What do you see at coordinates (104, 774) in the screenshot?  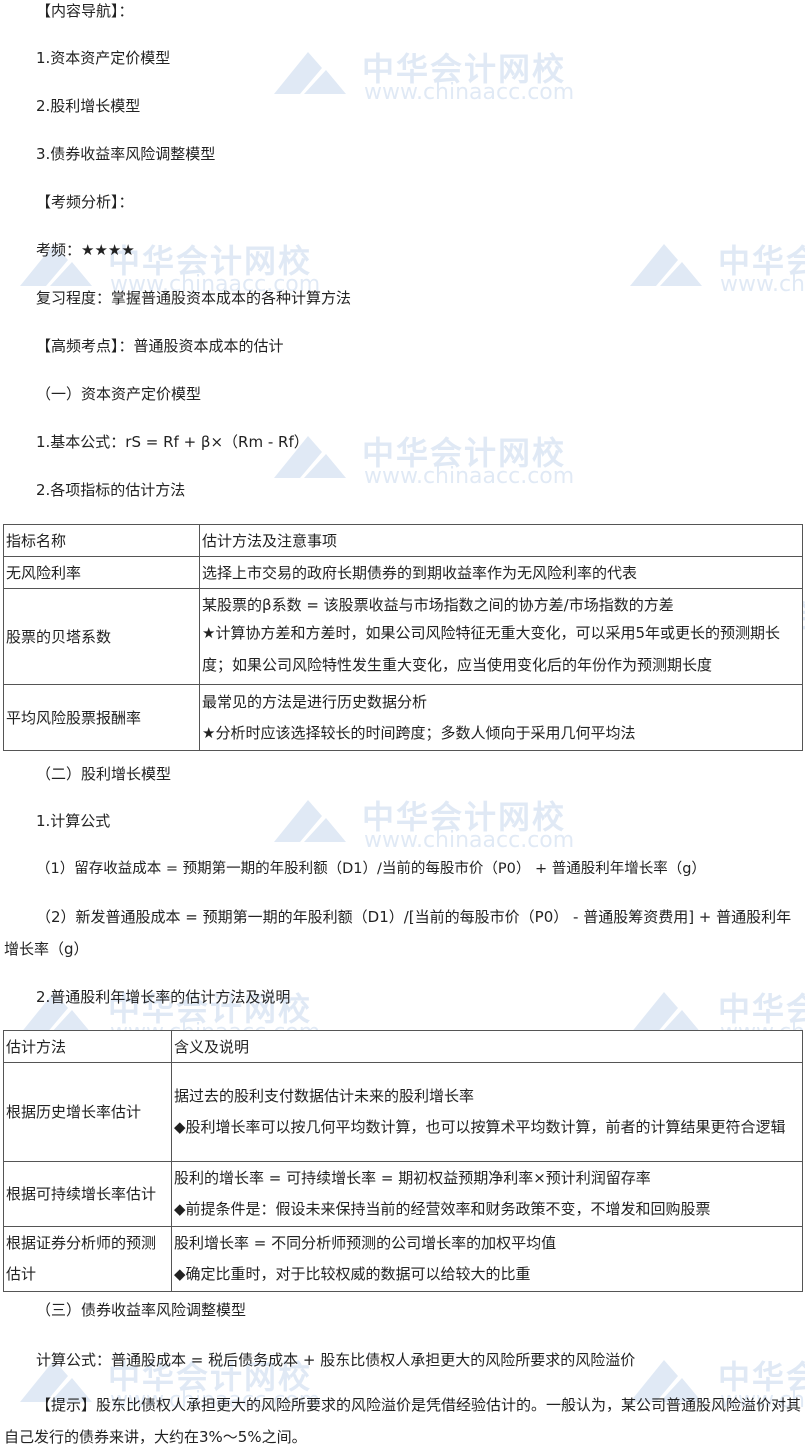 I see `section-heading: （二）股利增长模型` at bounding box center [104, 774].